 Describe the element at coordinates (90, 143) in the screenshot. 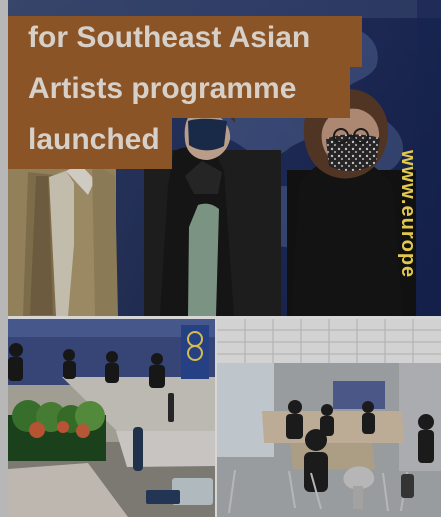

I see `headline-line-3: launched` at that location.